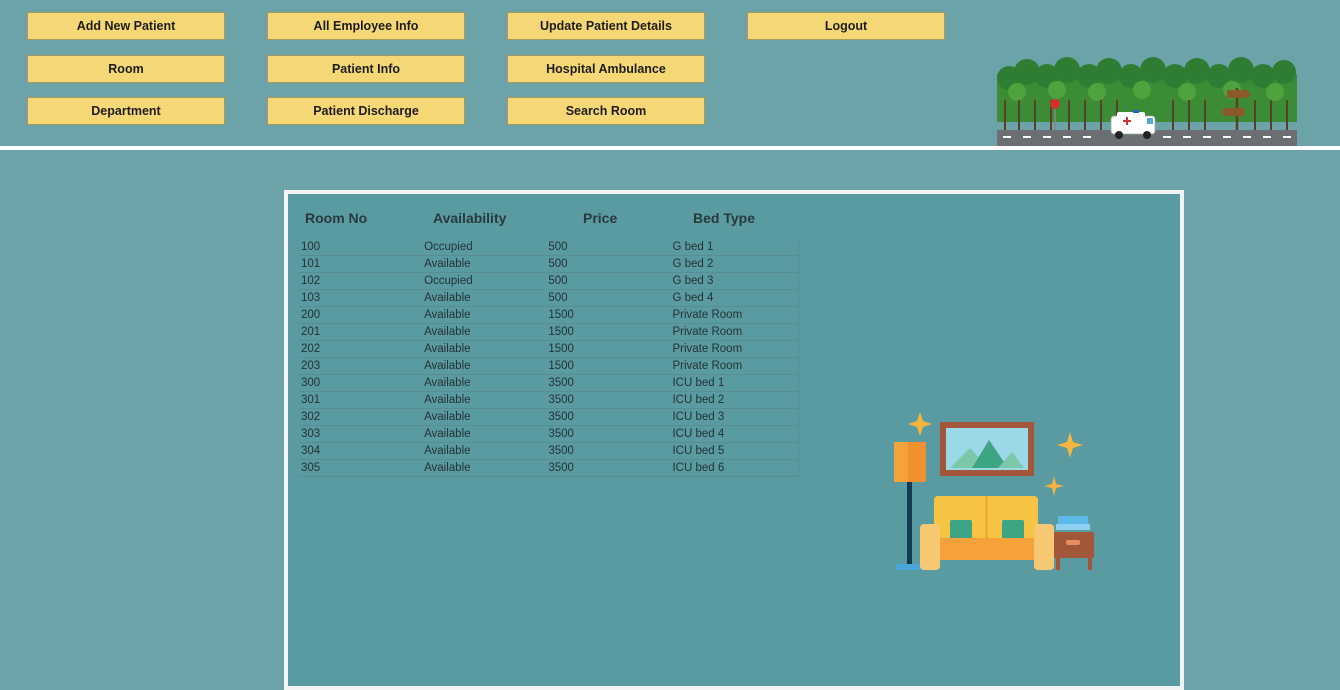 The image size is (1340, 690). What do you see at coordinates (724, 218) in the screenshot?
I see `header-bed-type: Bed Type` at bounding box center [724, 218].